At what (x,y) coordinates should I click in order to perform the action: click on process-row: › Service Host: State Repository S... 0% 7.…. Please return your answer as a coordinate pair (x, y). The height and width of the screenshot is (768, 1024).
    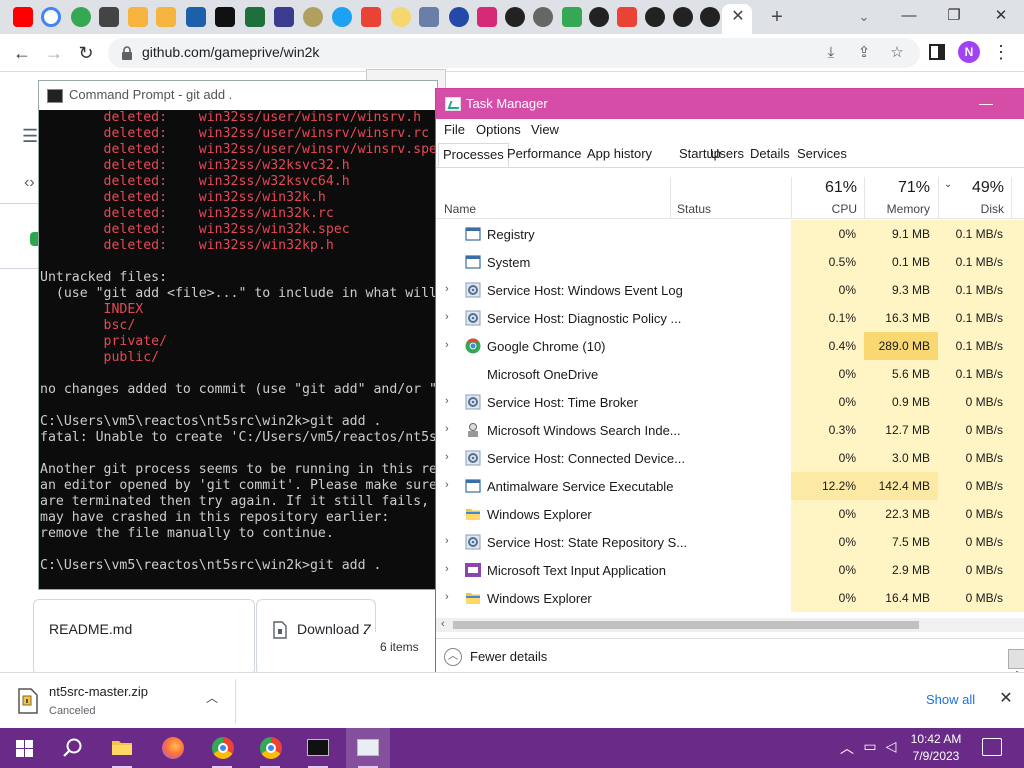
    Looking at the image, I should click on (730, 542).